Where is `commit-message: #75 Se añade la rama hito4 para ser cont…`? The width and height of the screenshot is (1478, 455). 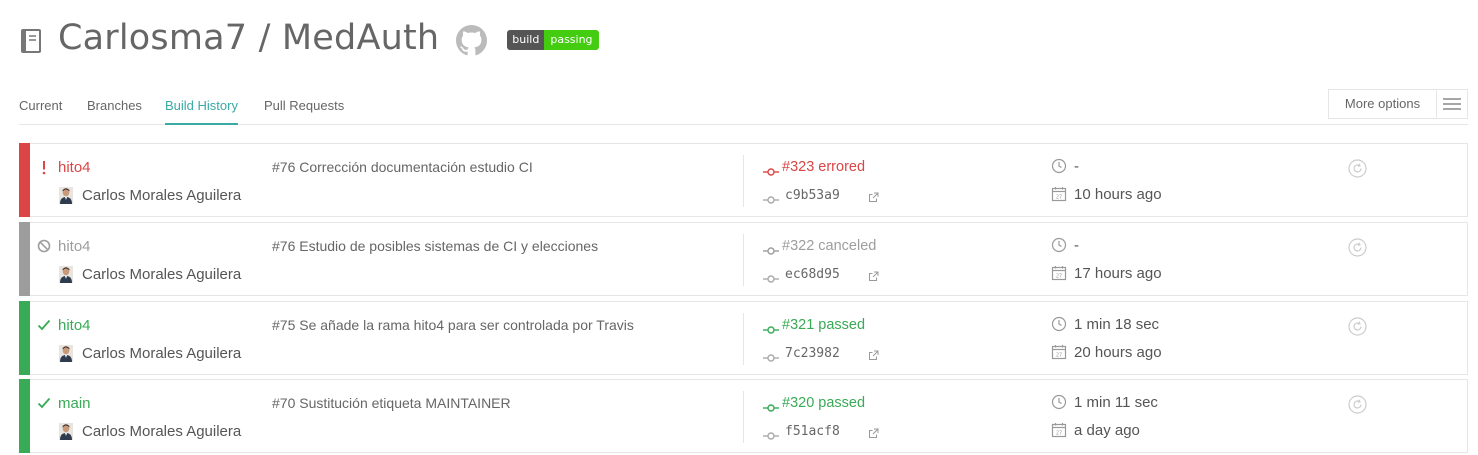 commit-message: #75 Se añade la rama hito4 para ser cont… is located at coordinates (453, 325).